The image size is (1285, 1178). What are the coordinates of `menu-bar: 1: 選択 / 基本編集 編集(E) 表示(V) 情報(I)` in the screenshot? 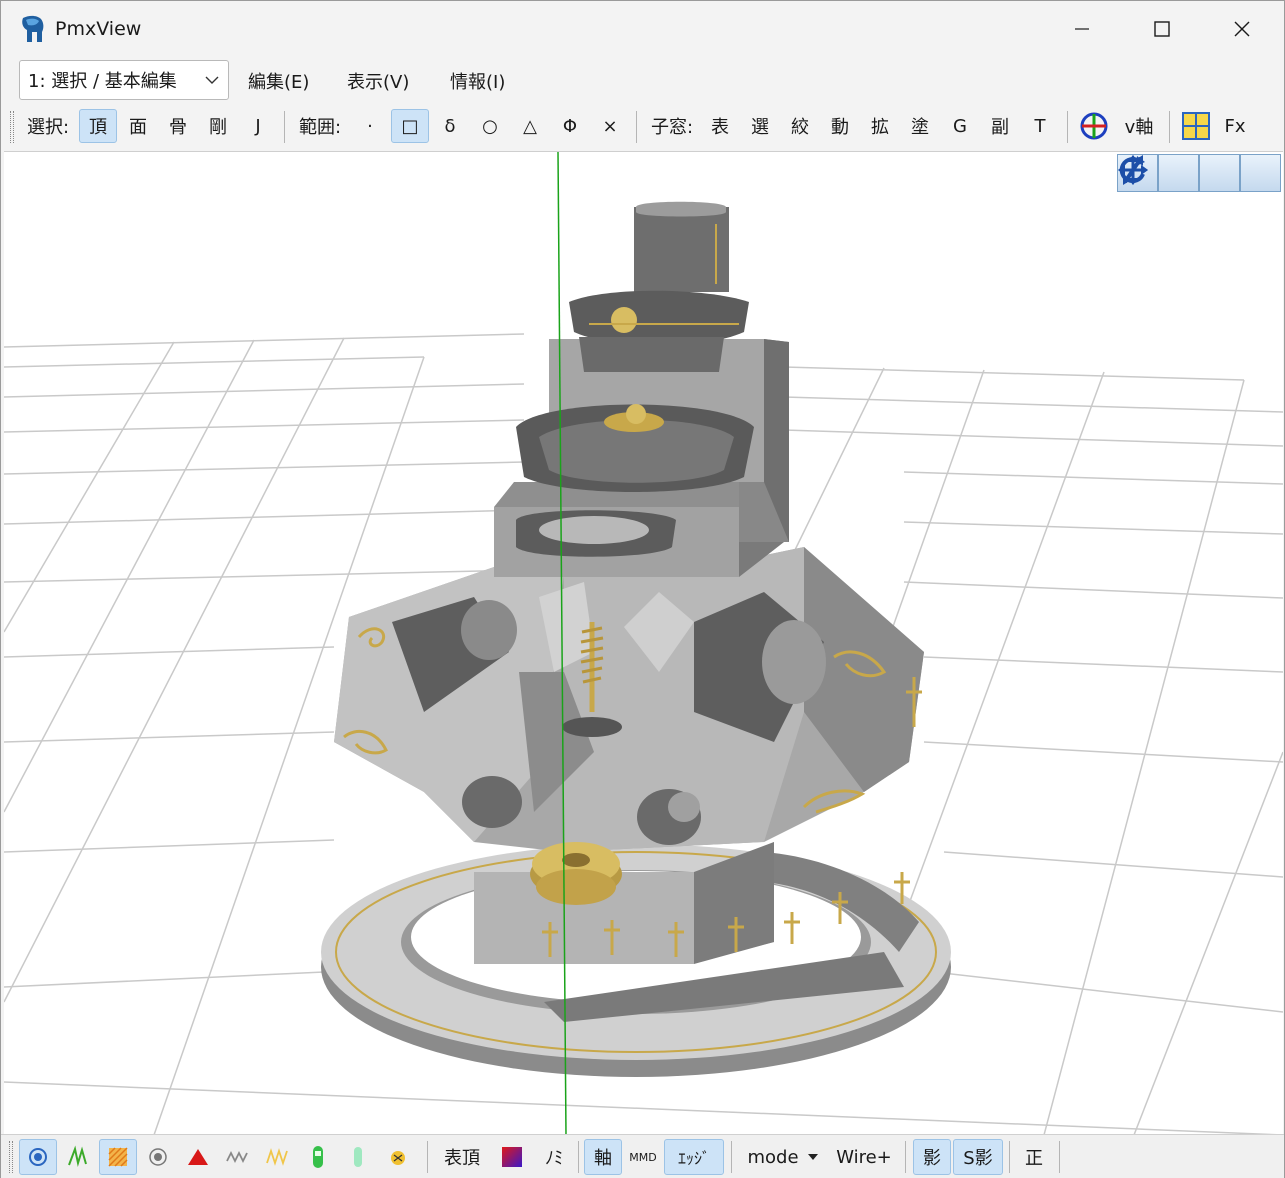 It's located at (642, 80).